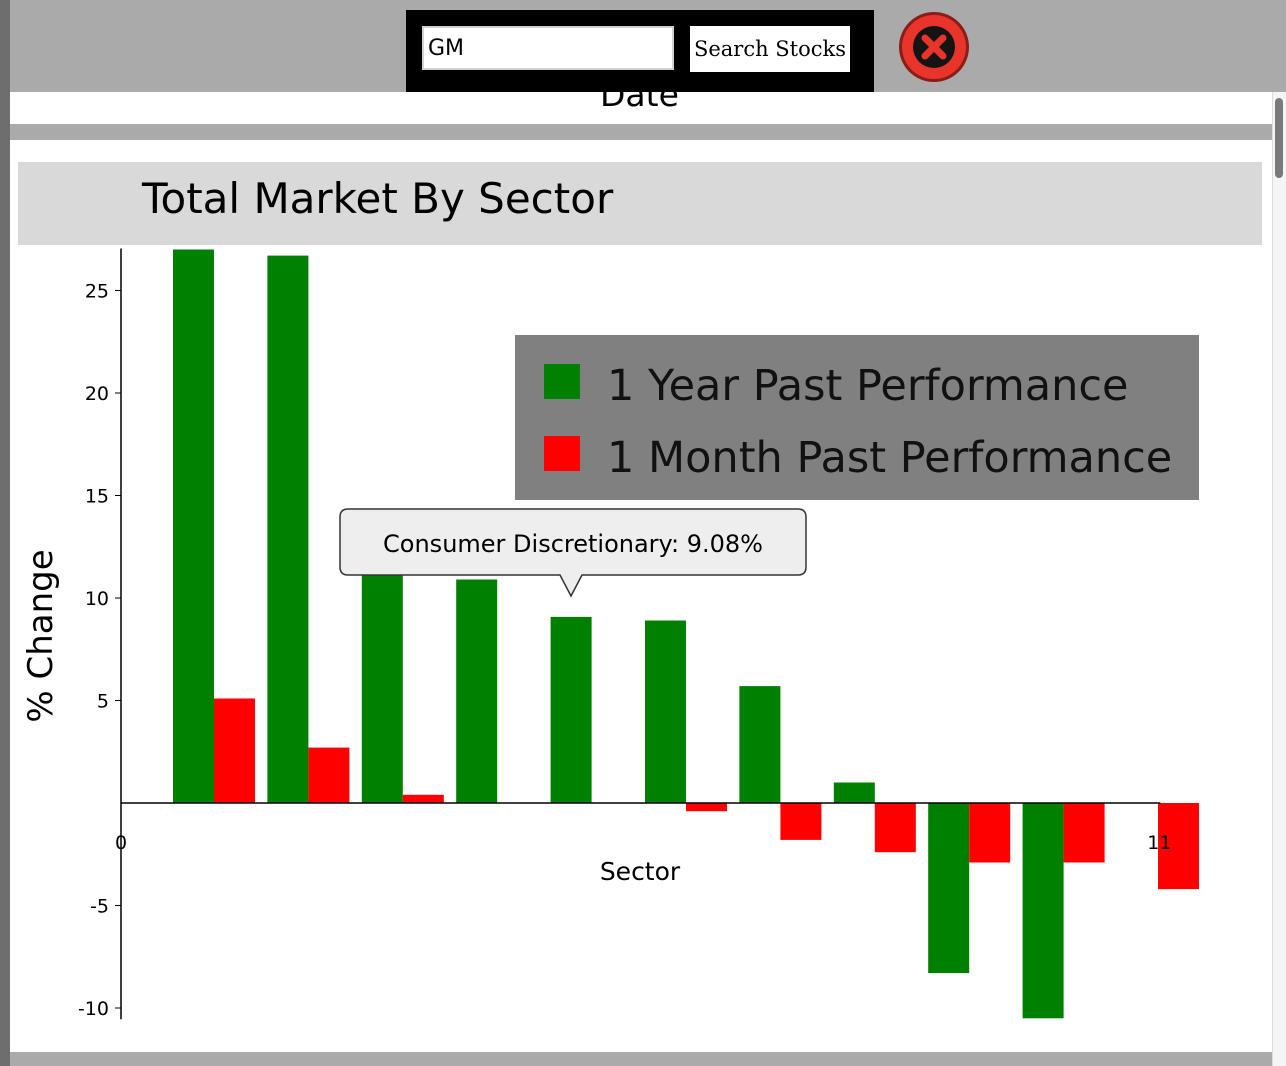 The width and height of the screenshot is (1286, 1066). I want to click on vertical-scrollbar, so click(1279, 579).